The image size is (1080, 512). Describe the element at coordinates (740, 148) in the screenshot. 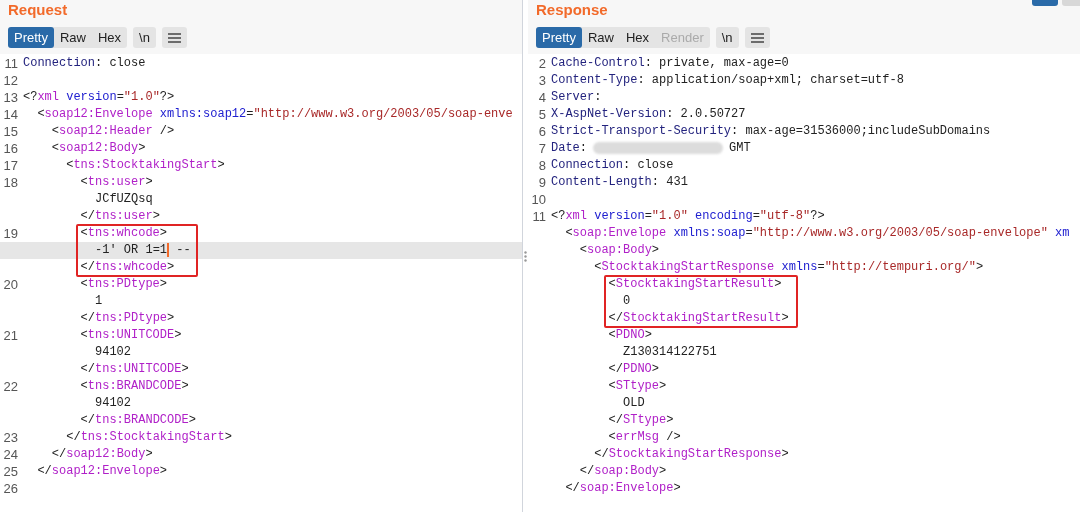

I see `code-text: GMT` at that location.